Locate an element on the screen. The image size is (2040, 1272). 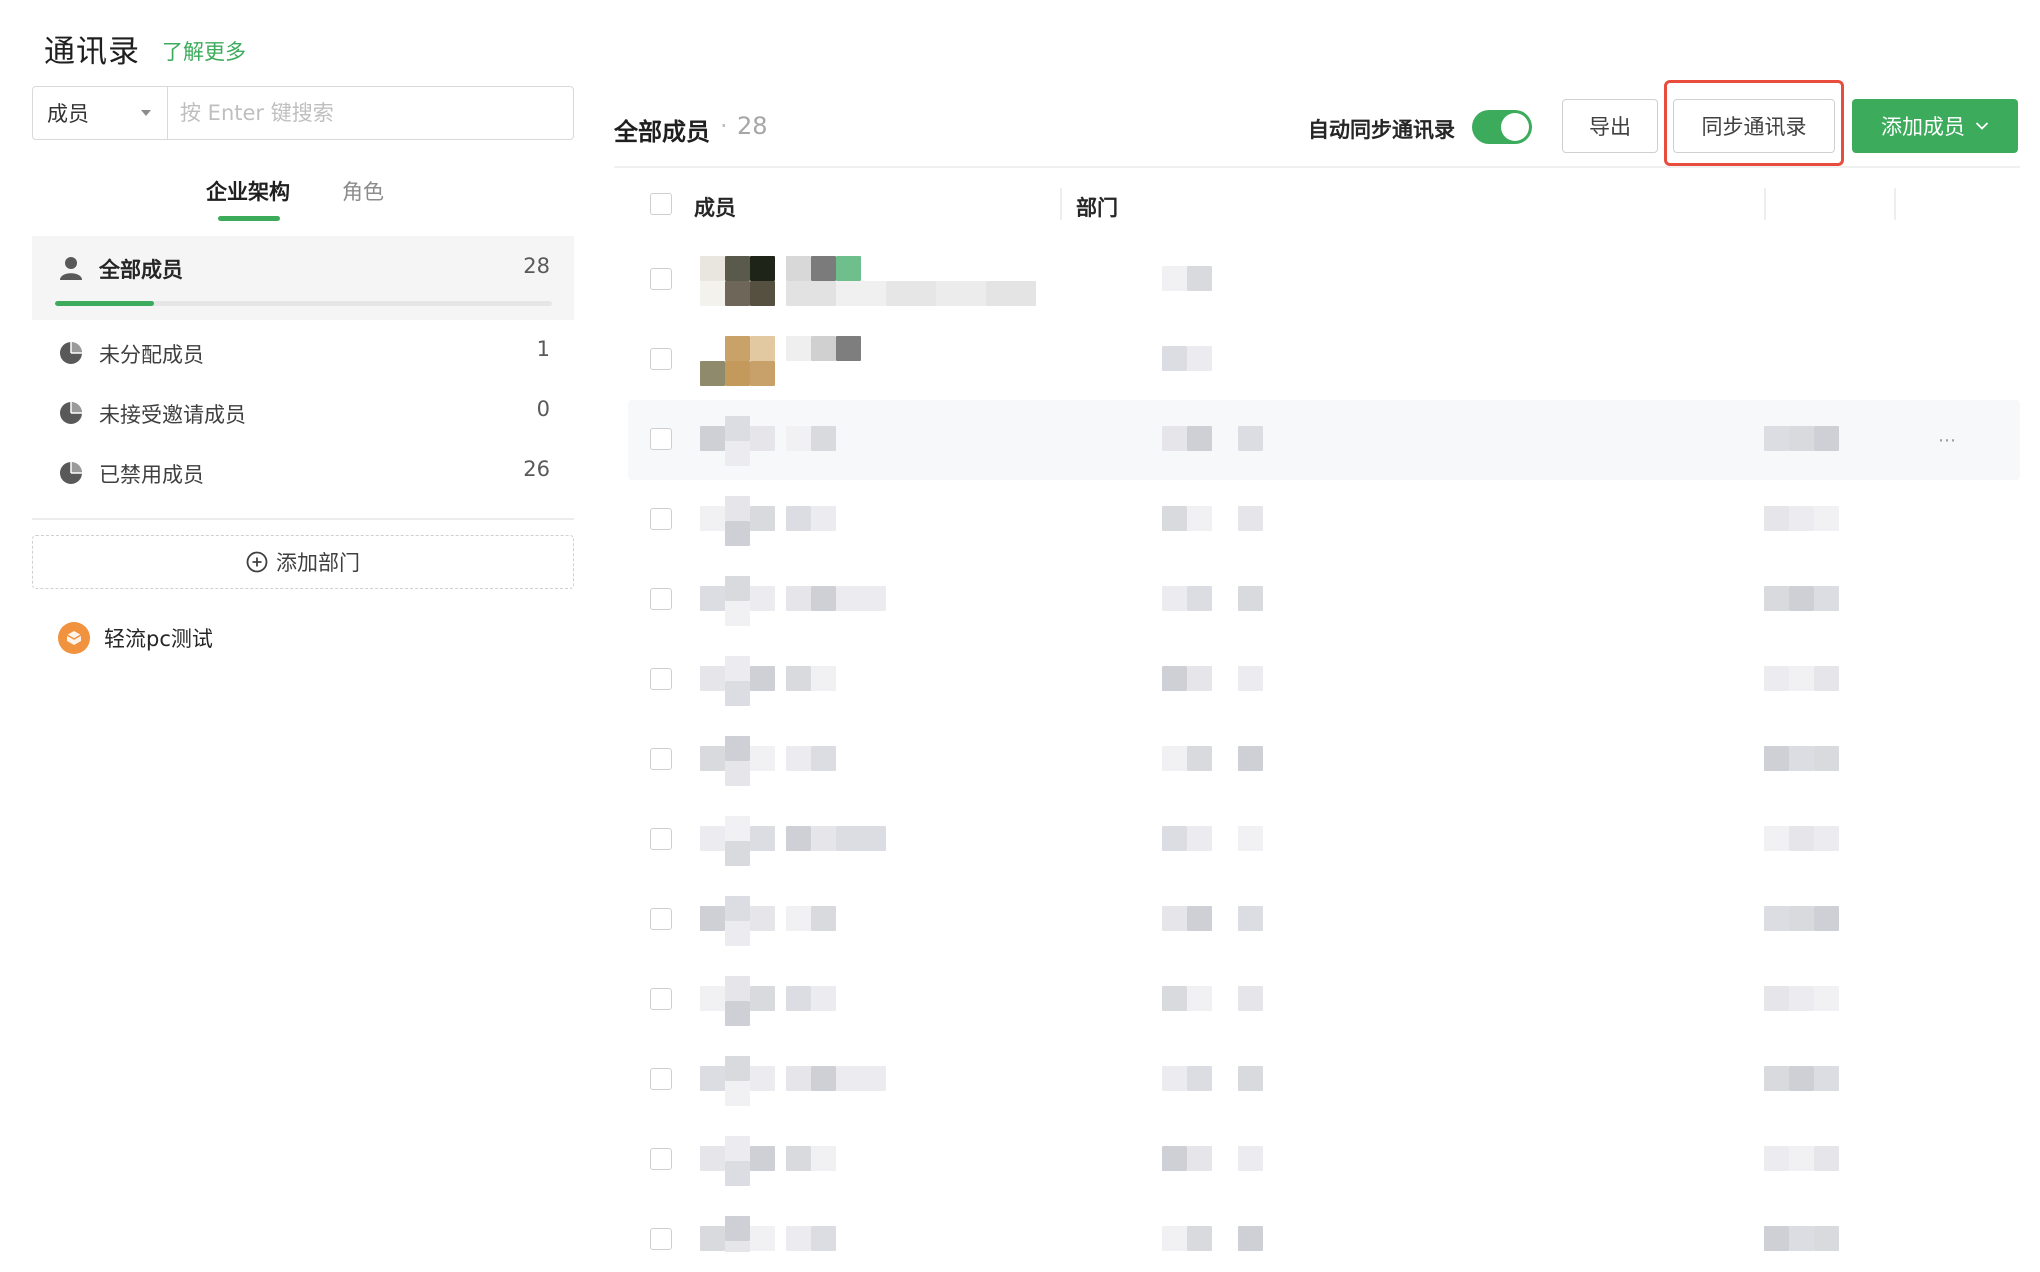
export-button: 导出 is located at coordinates (1610, 126).